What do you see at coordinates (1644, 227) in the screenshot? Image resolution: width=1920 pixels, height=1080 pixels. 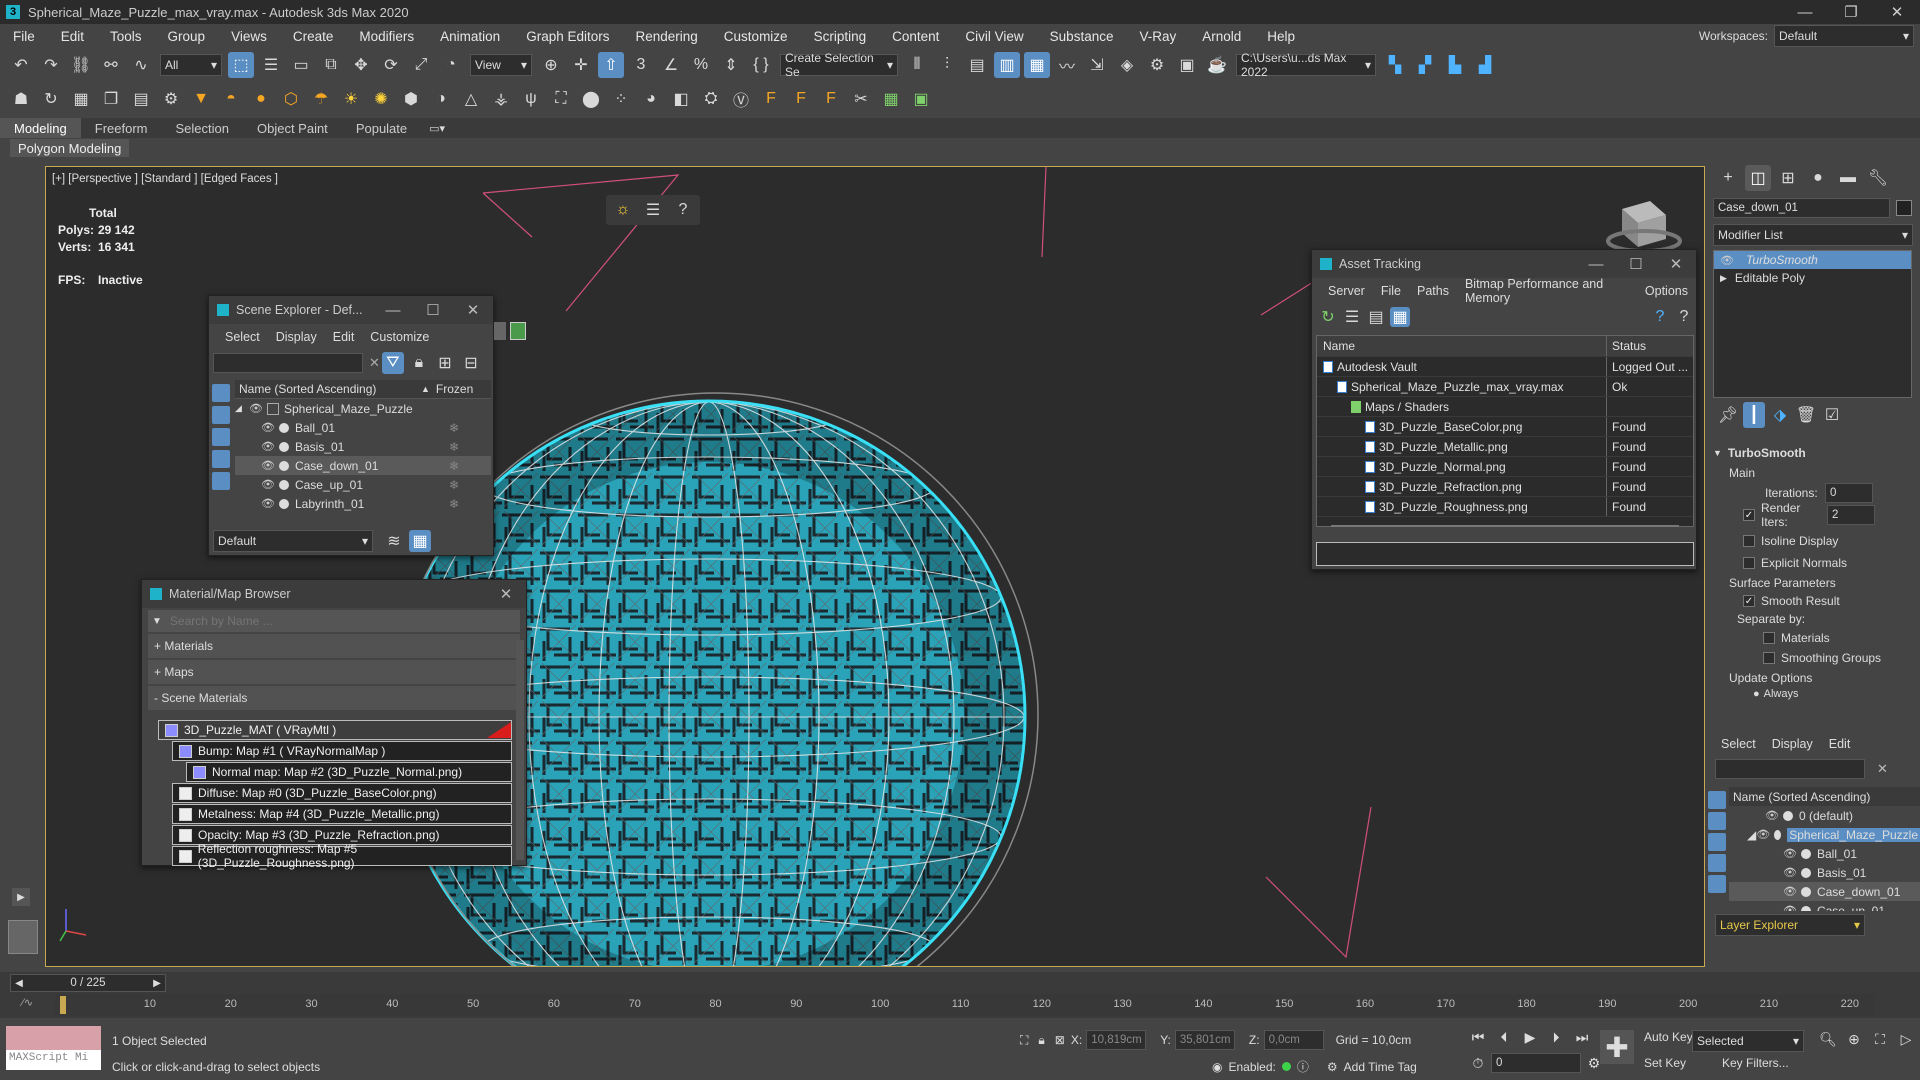 I see `viewcube-icon` at bounding box center [1644, 227].